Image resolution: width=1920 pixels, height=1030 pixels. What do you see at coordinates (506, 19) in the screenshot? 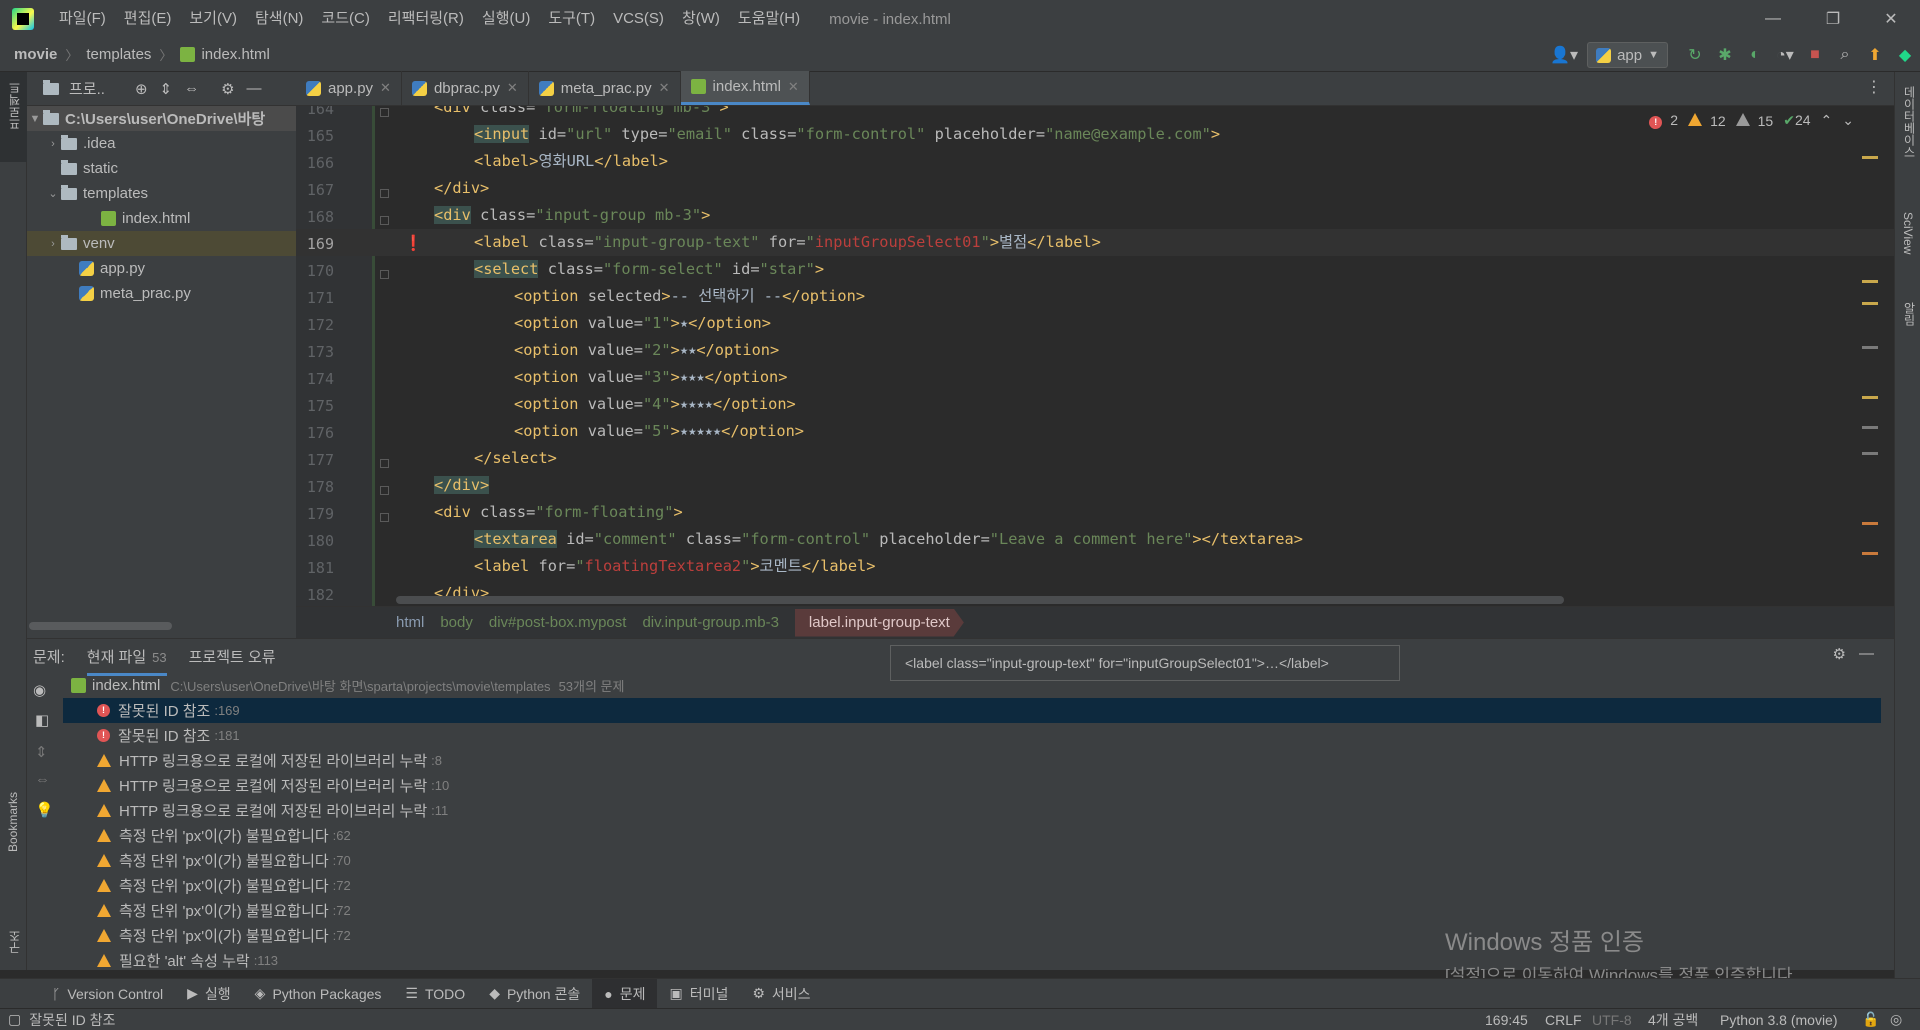
I see `menu-run: 실행(U)` at bounding box center [506, 19].